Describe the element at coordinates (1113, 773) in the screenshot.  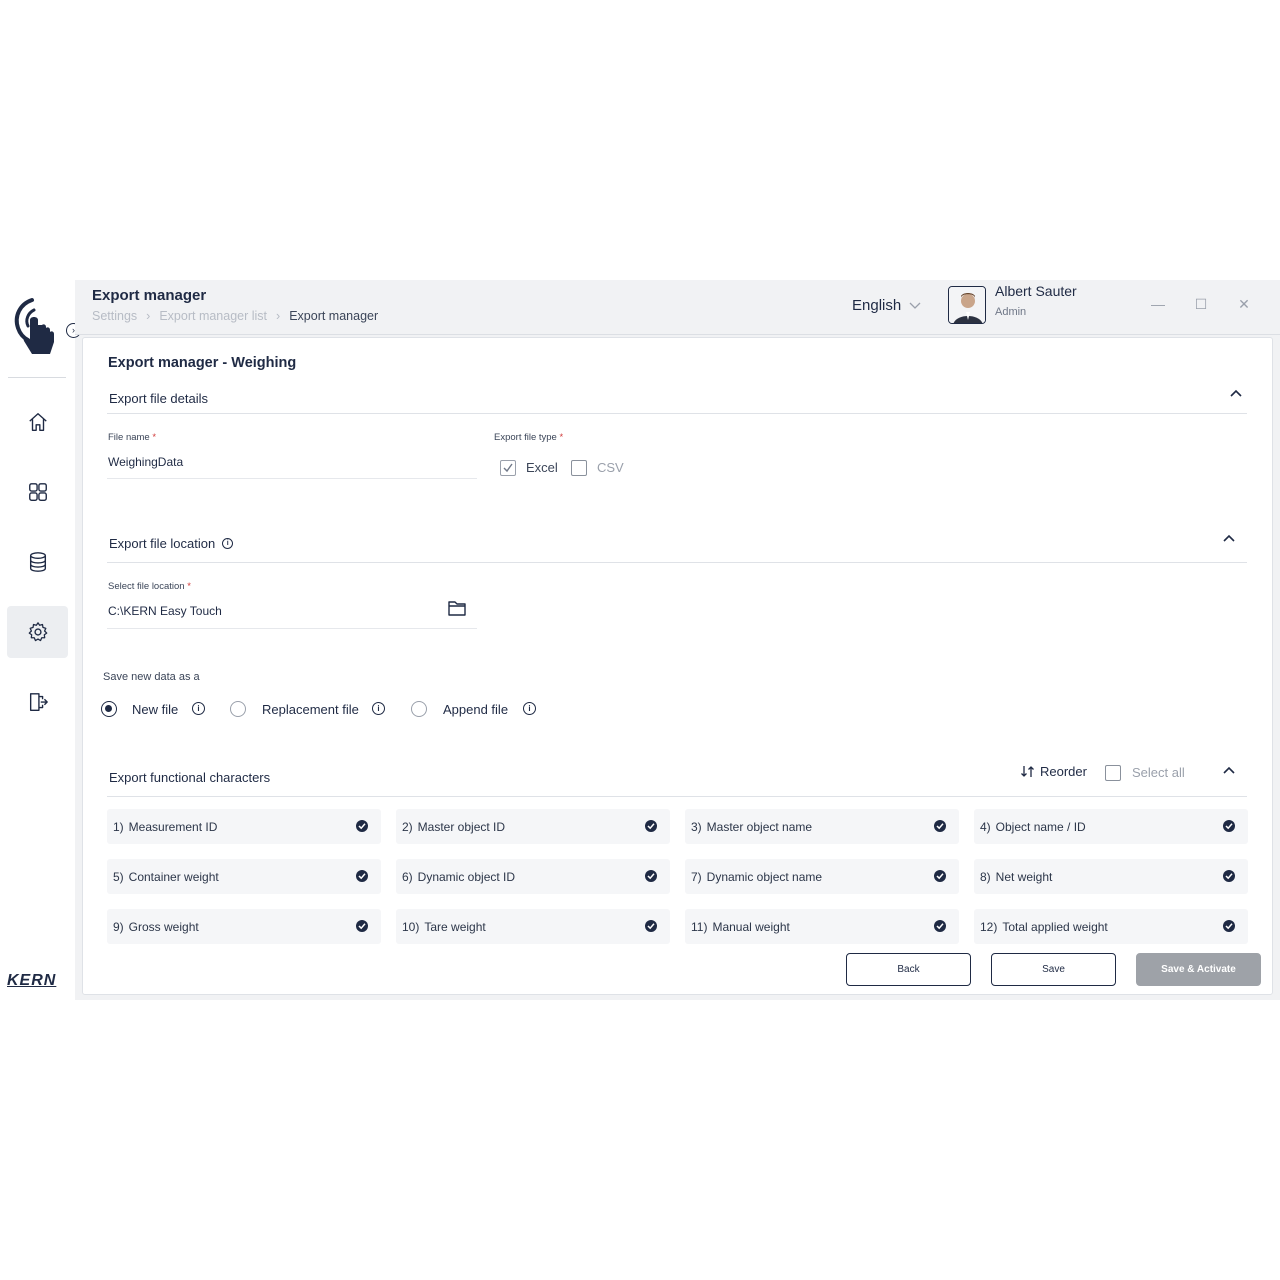
I see `select-all-checkbox` at that location.